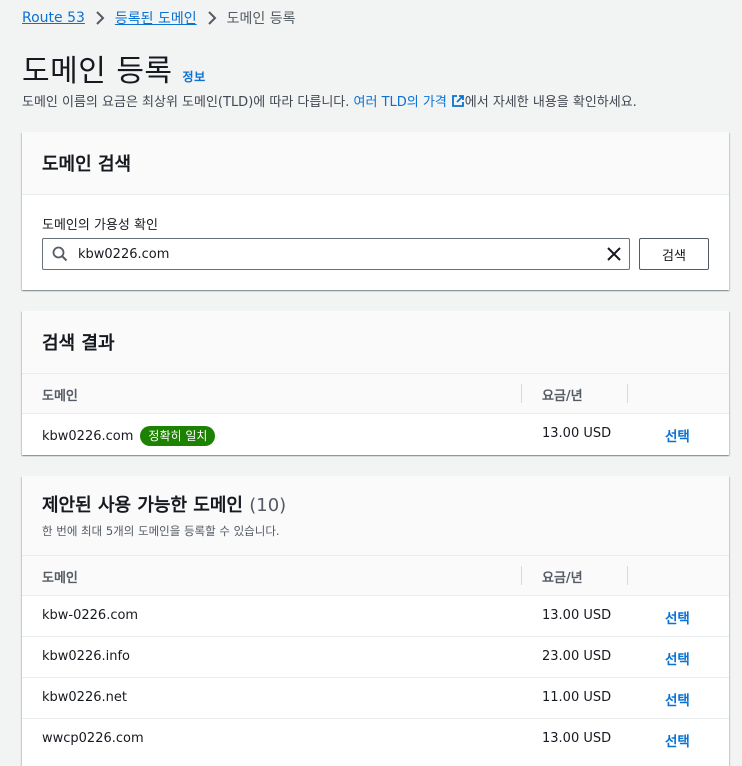 The width and height of the screenshot is (742, 766). I want to click on suggested-table-header: 도메인 요금/년, so click(375, 576).